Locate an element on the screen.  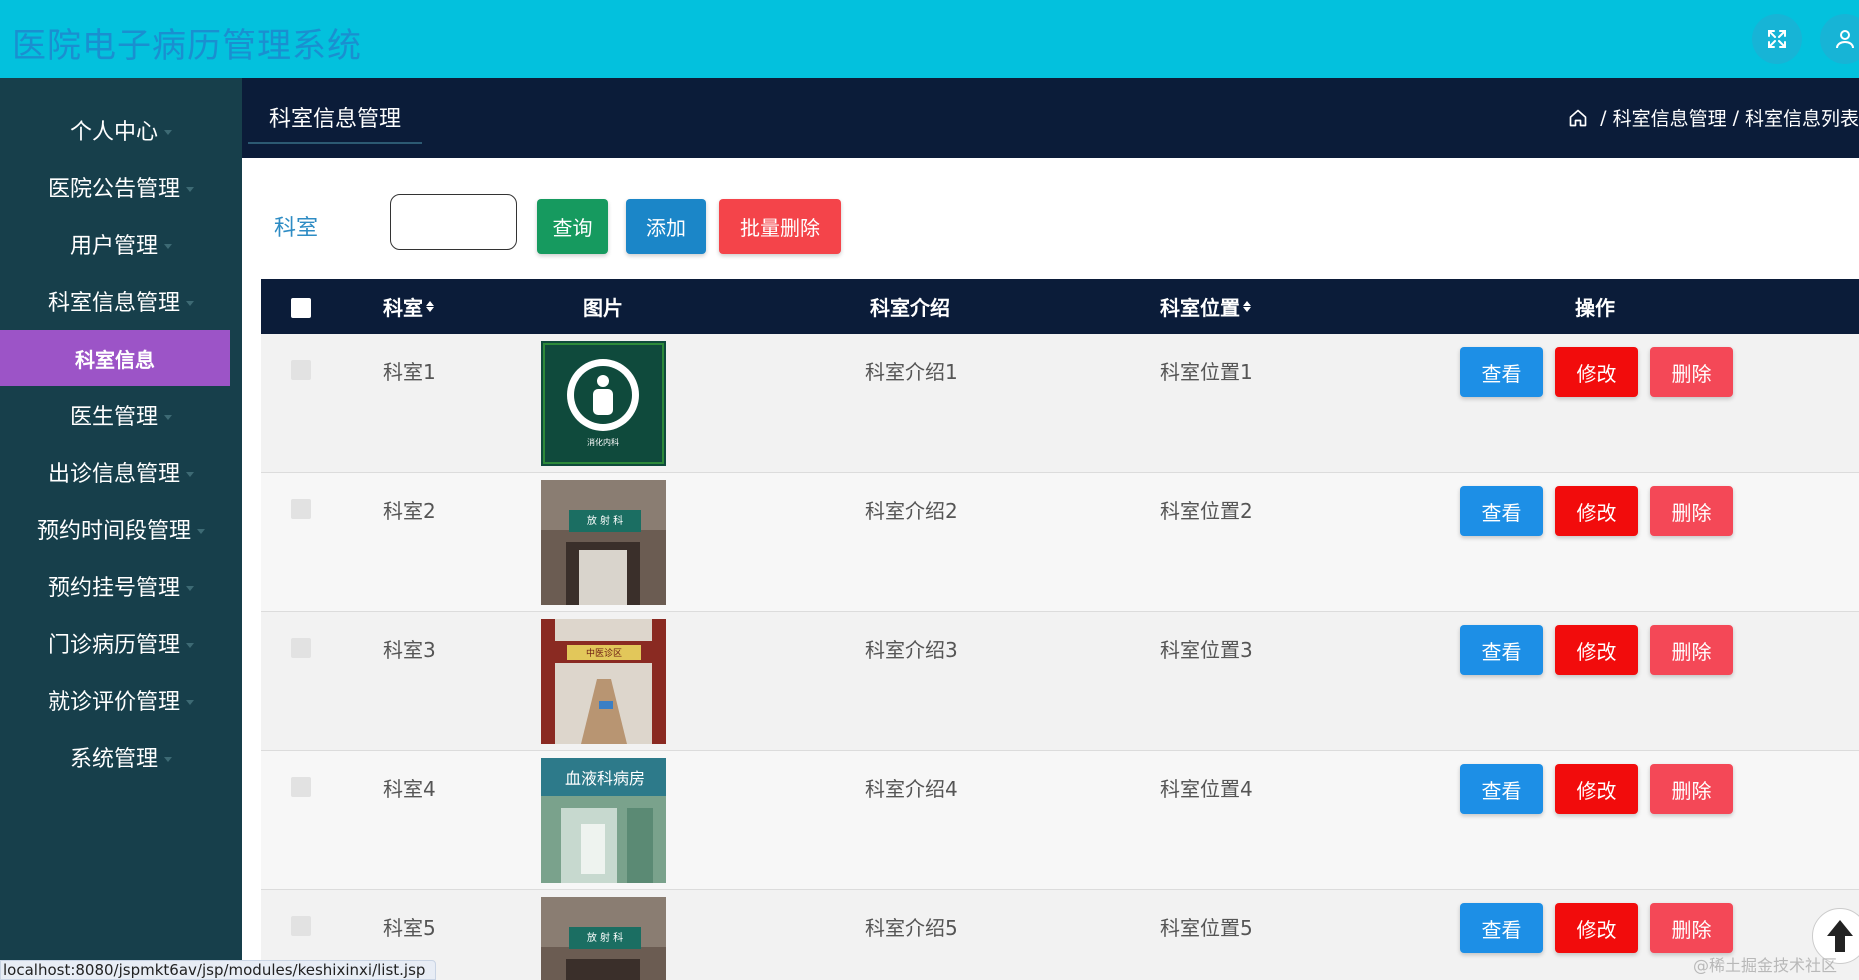
table-row: 科室3 中医诊区 科室介绍3 科室位置3 查看 修改 删除 is located at coordinates (1060, 681).